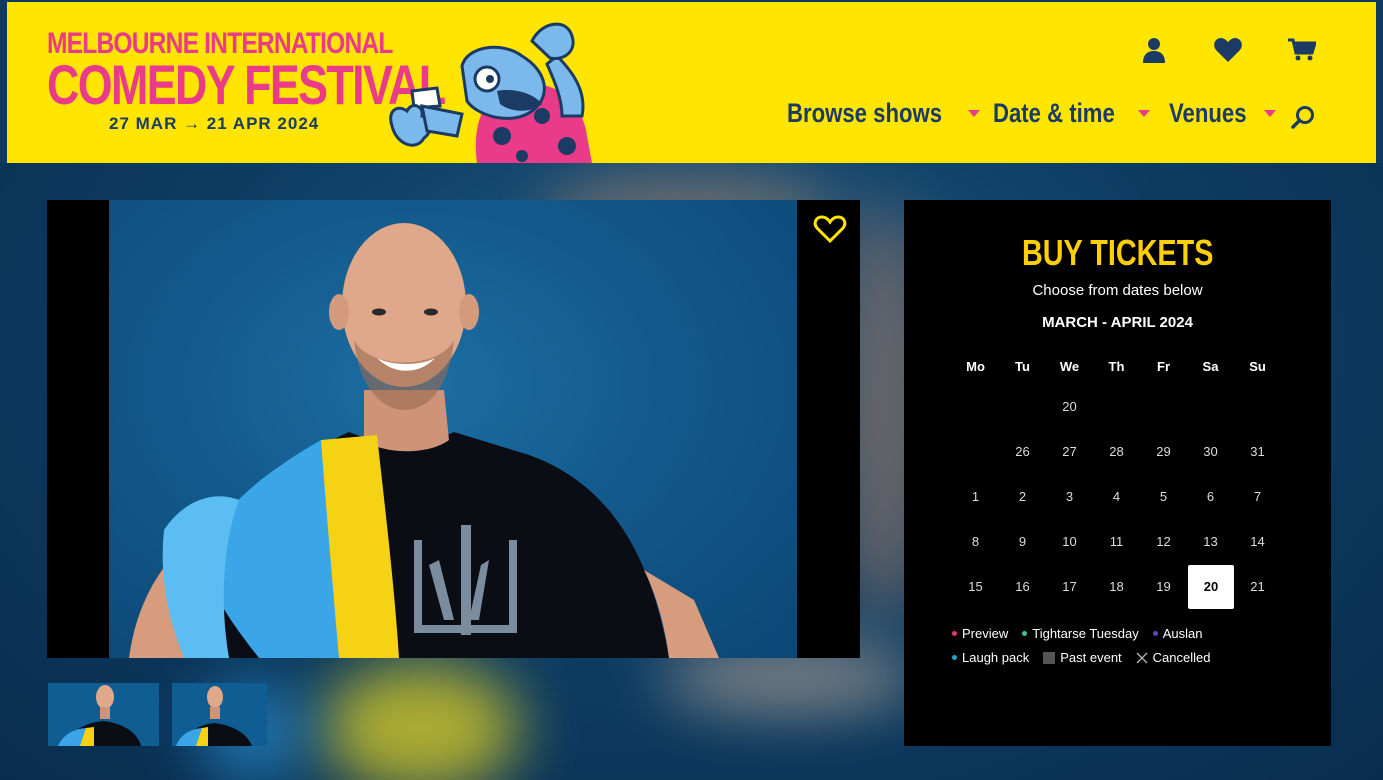 This screenshot has width=1383, height=780. I want to click on calendar-day: 30, so click(1210, 452).